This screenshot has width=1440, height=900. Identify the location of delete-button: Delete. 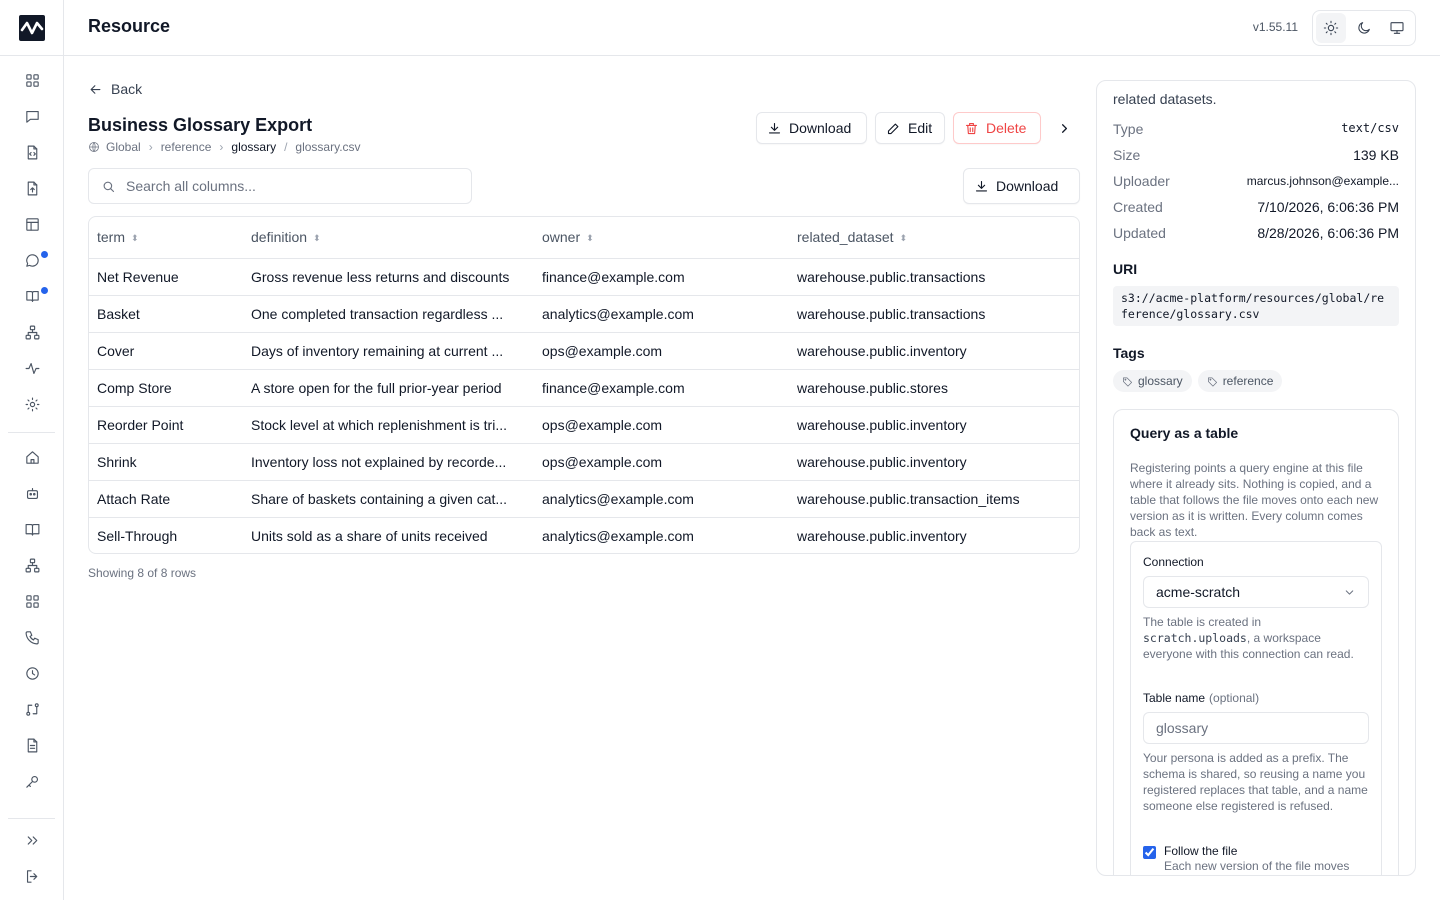
(997, 128).